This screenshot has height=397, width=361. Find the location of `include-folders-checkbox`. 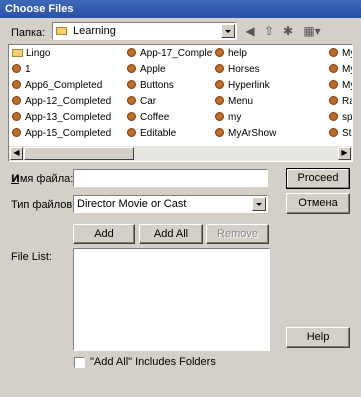

include-folders-checkbox is located at coordinates (79, 362).